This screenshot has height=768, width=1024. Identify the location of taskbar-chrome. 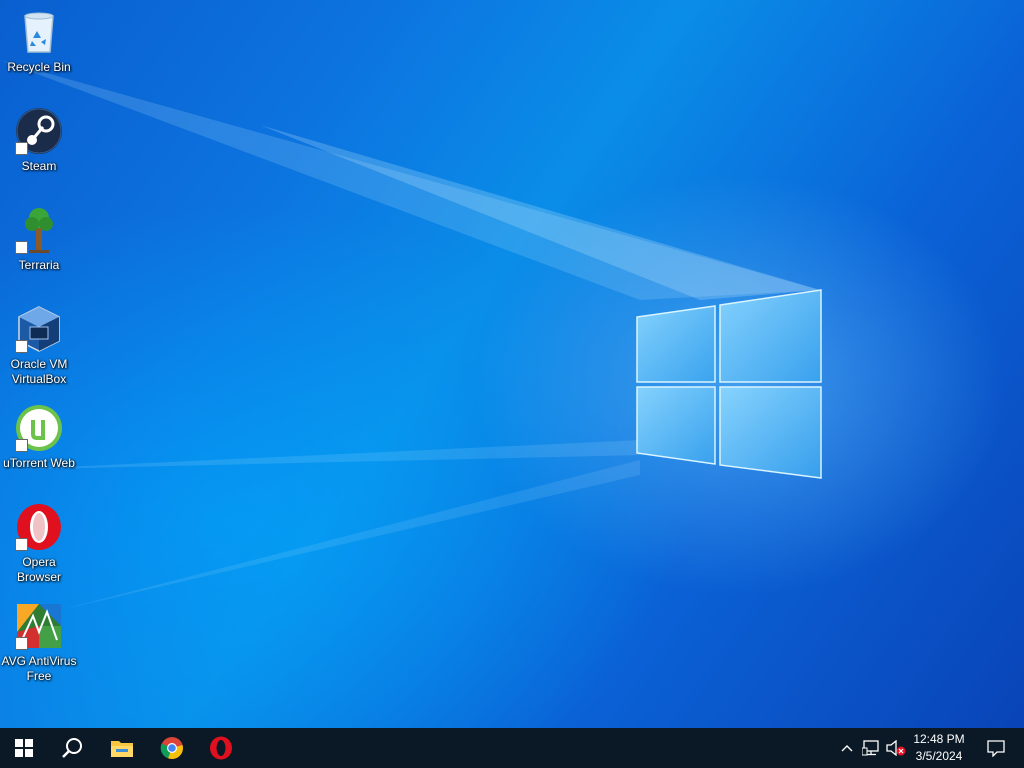
(172, 748).